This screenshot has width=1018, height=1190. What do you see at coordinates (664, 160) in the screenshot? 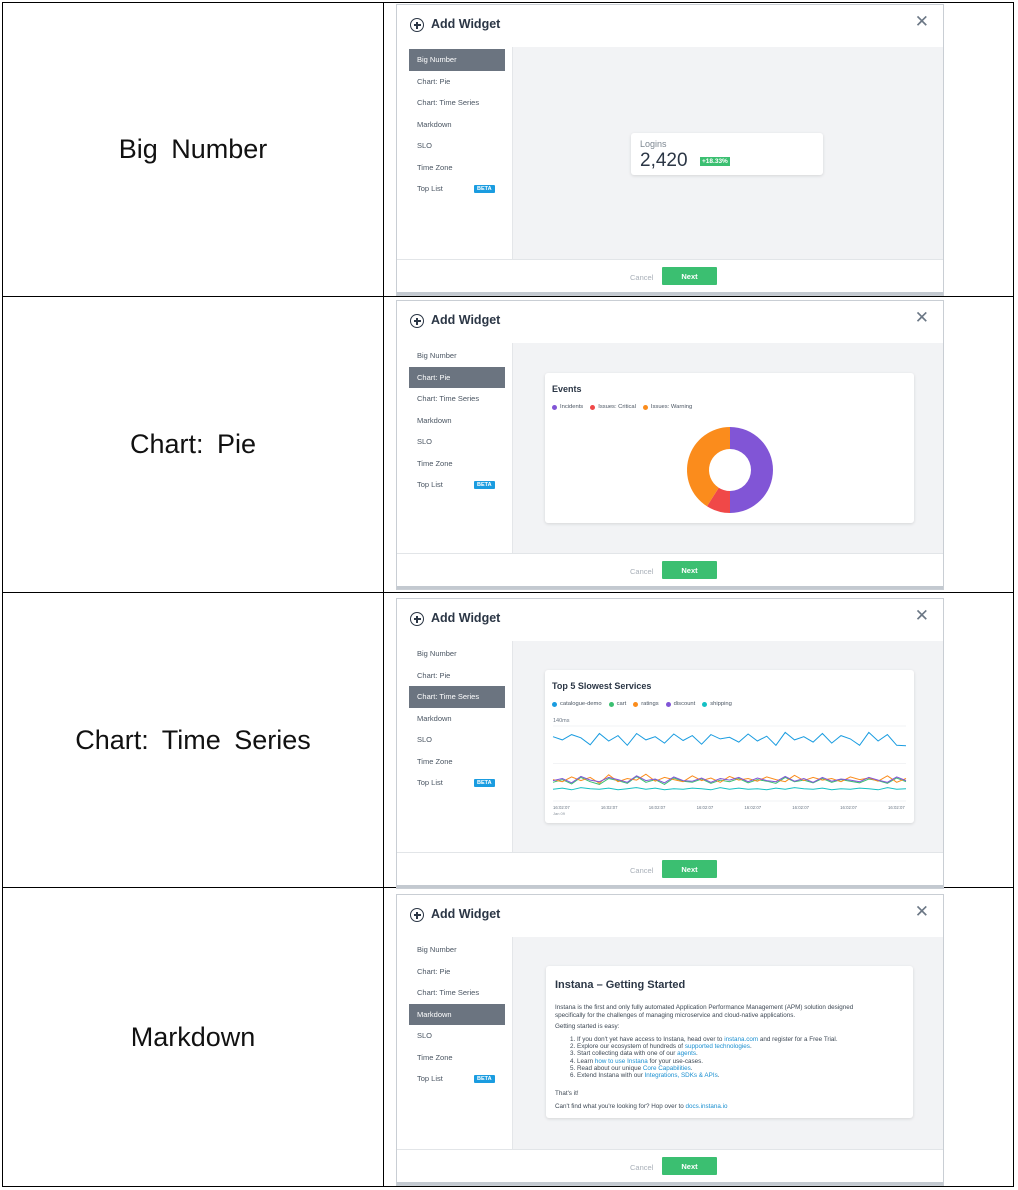
I see `big-number-value: 2,420` at bounding box center [664, 160].